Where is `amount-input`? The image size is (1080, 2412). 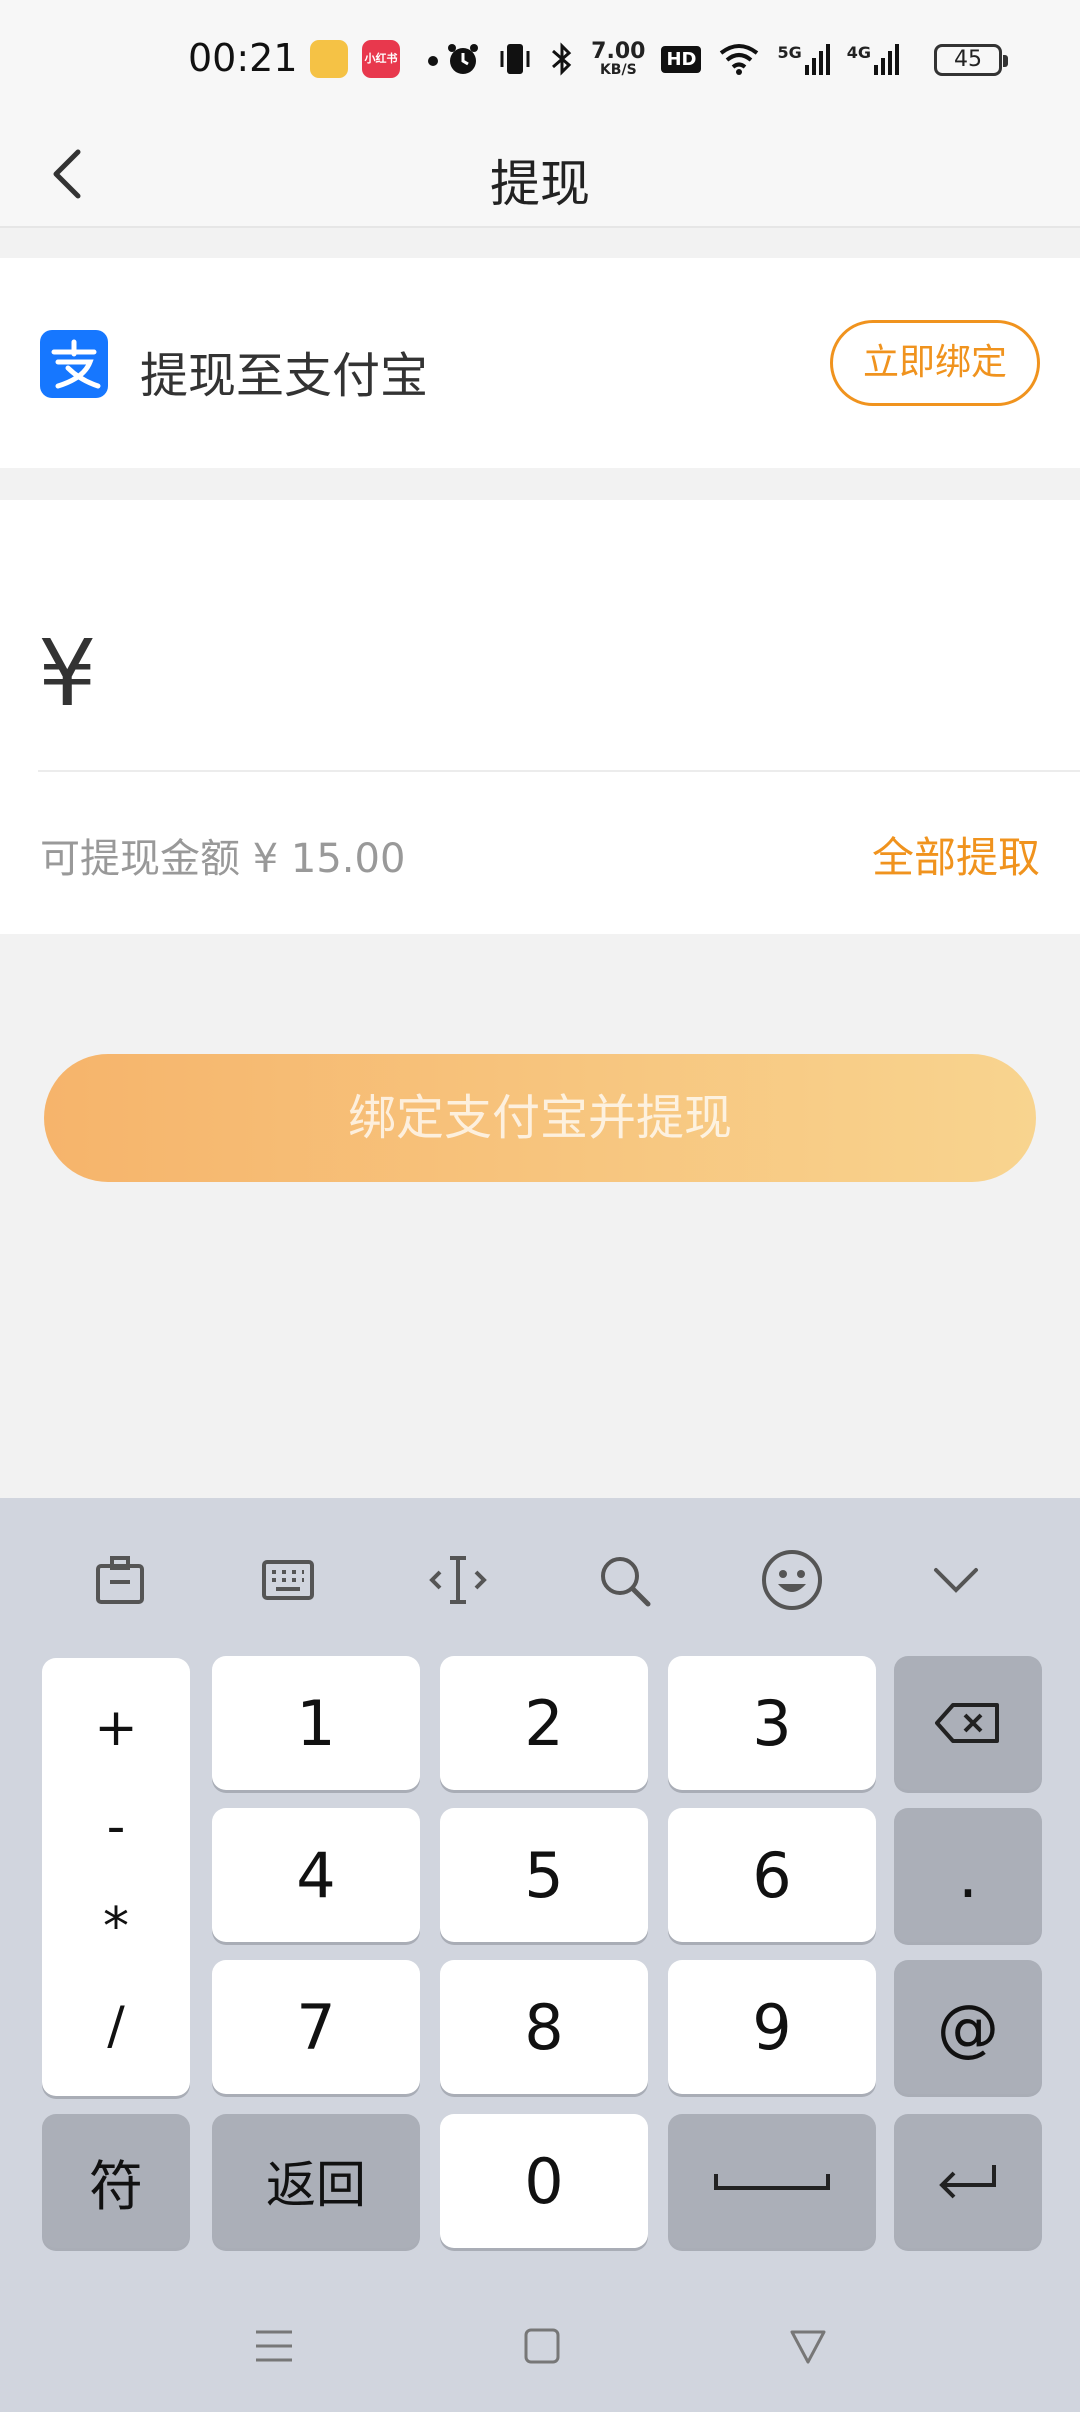 amount-input is located at coordinates (570, 685).